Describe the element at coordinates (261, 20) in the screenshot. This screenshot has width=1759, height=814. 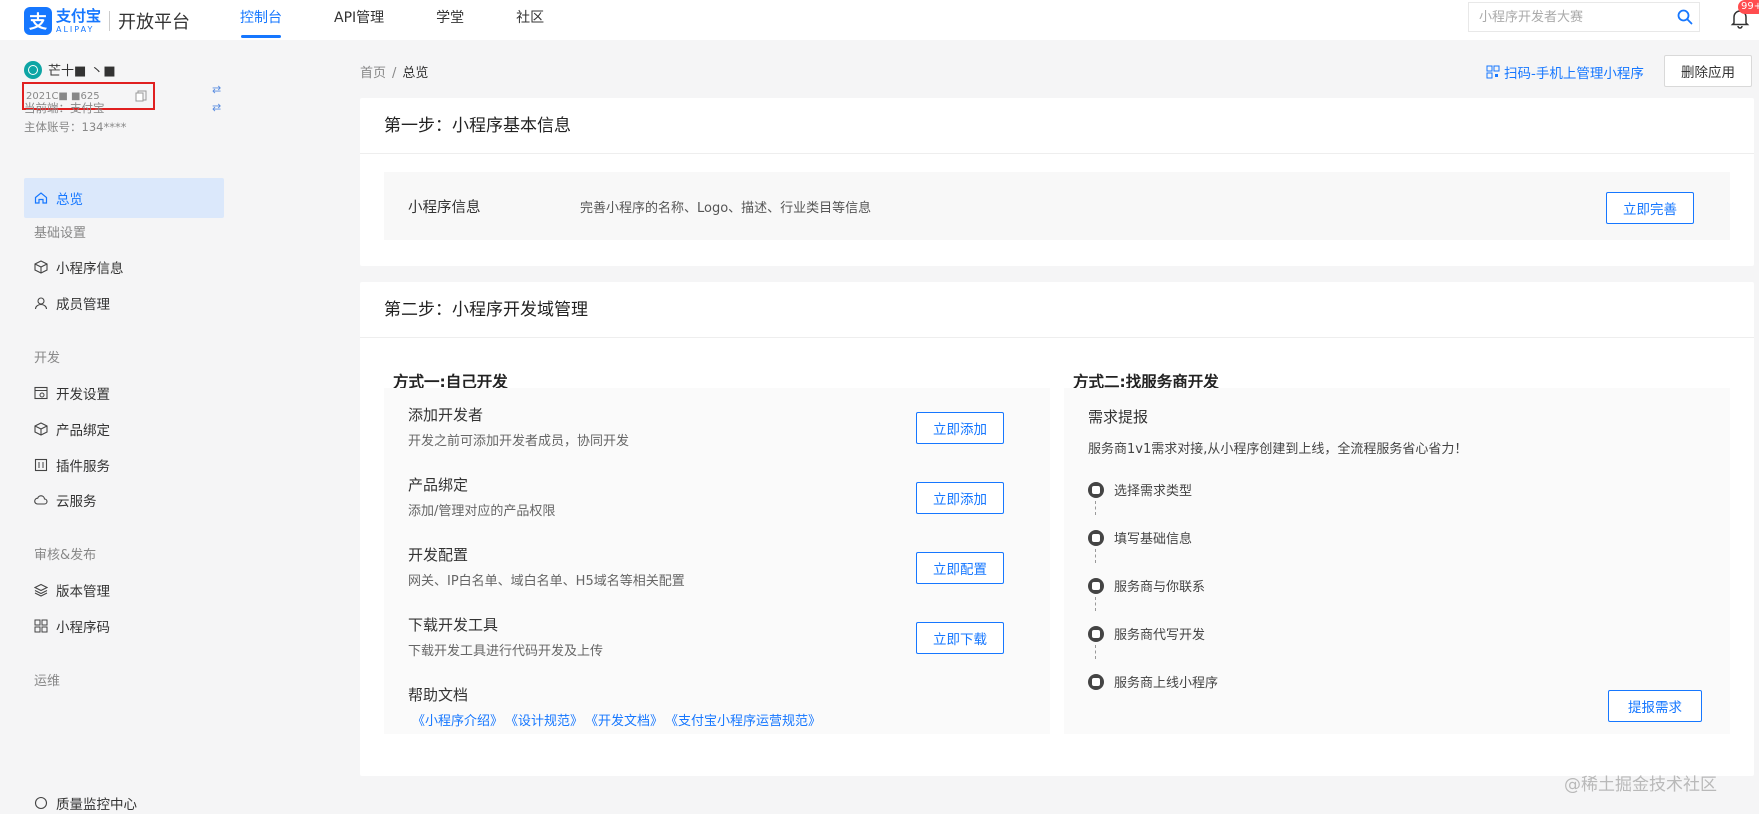
I see `nav-console: 控制台` at that location.